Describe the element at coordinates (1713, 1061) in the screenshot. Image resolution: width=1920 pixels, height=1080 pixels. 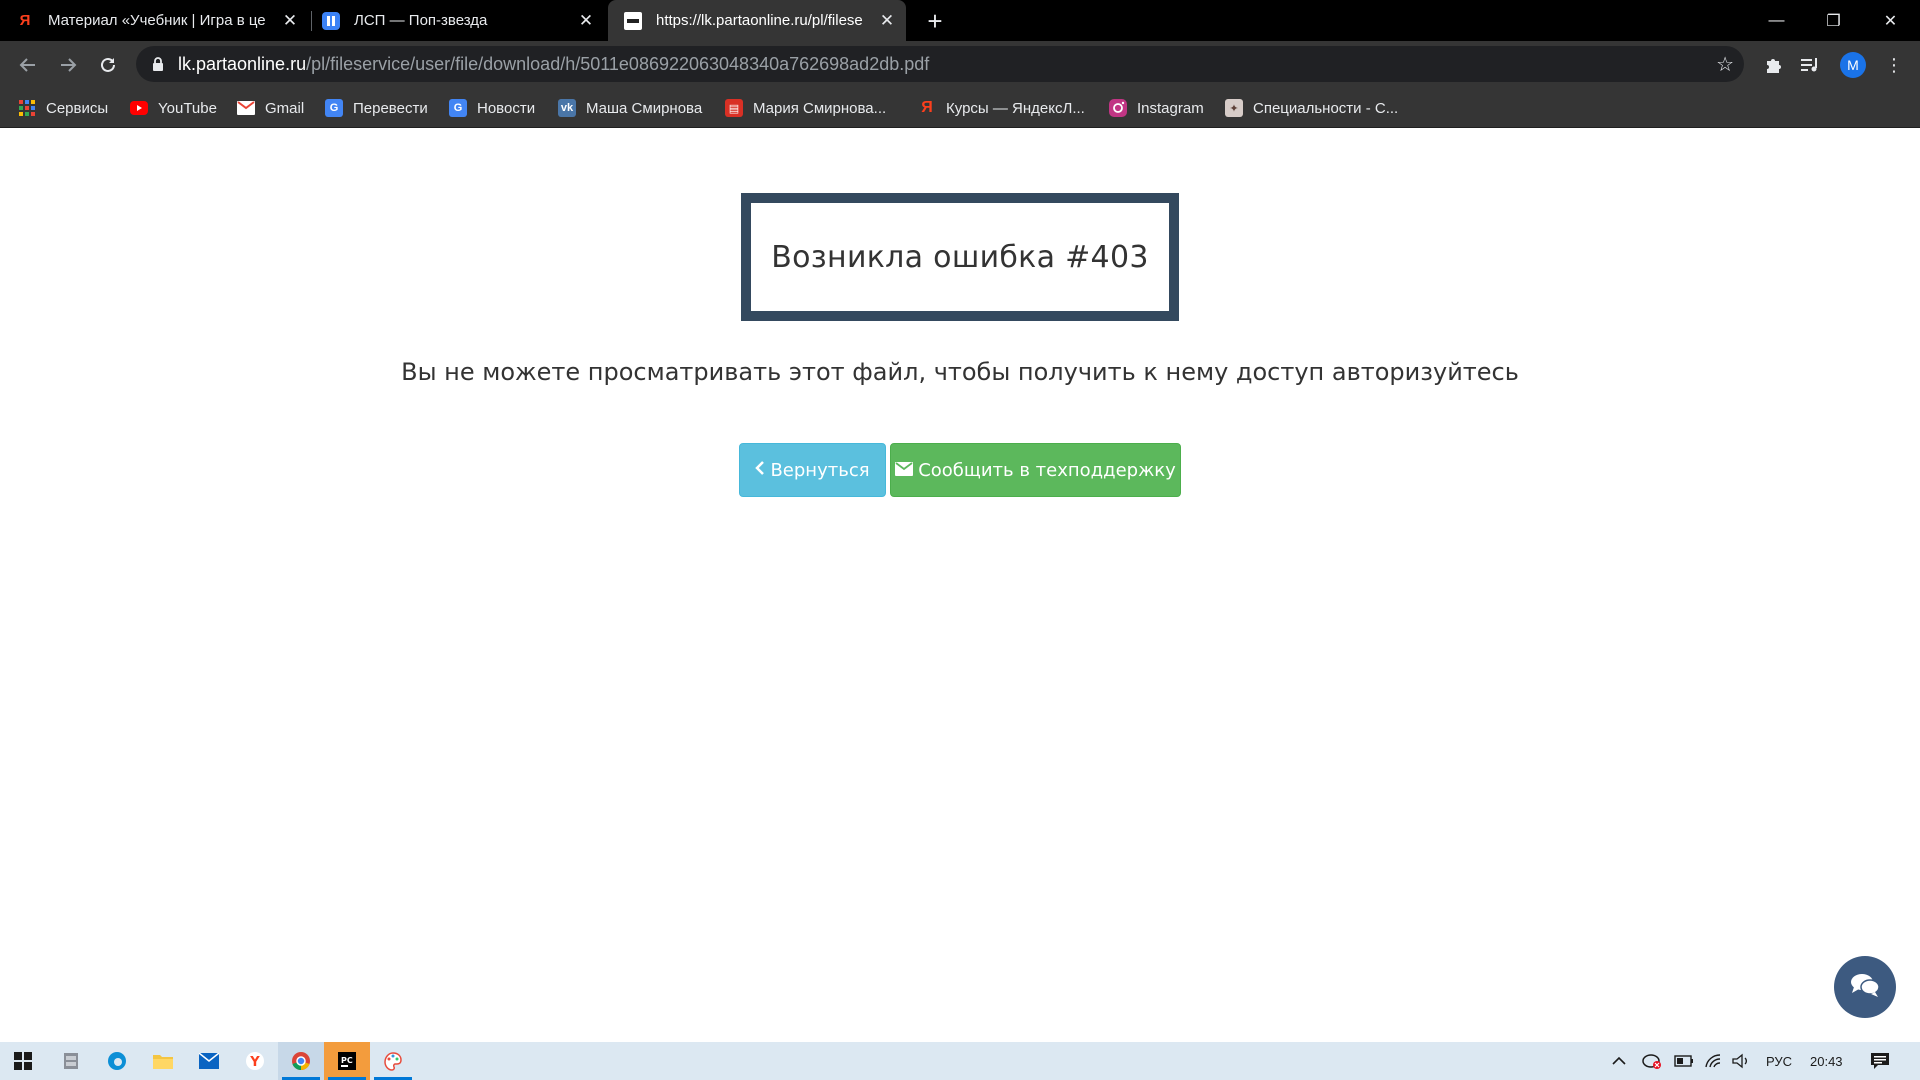
I see `wifi-icon` at that location.